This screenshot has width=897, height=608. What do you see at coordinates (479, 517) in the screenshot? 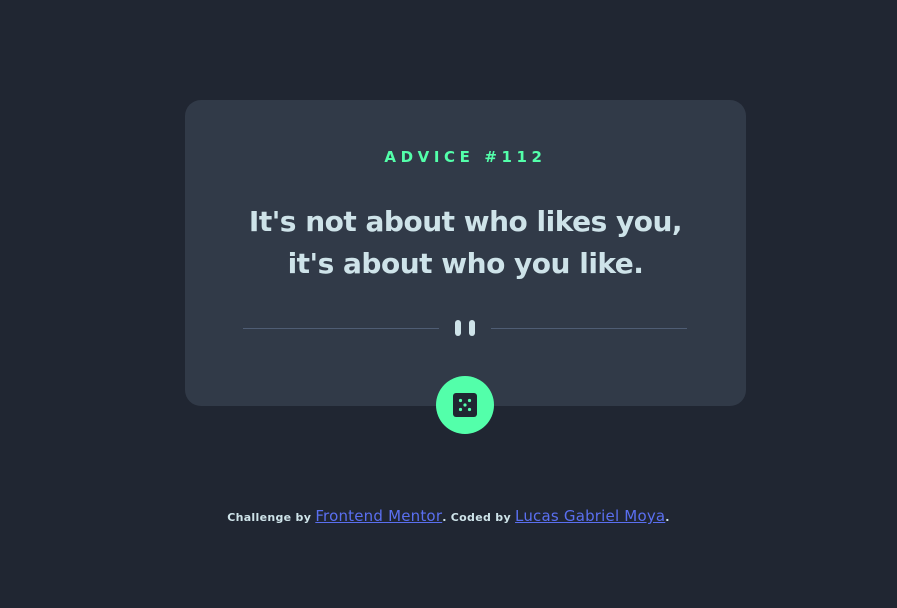
I see `attribution-coded-prefix: . Coded by` at bounding box center [479, 517].